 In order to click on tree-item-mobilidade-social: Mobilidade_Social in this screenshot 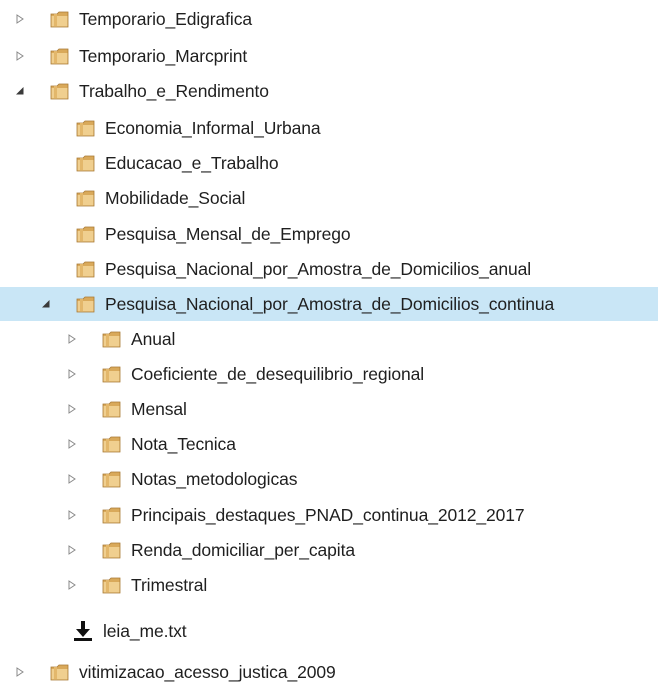, I will do `click(329, 198)`.